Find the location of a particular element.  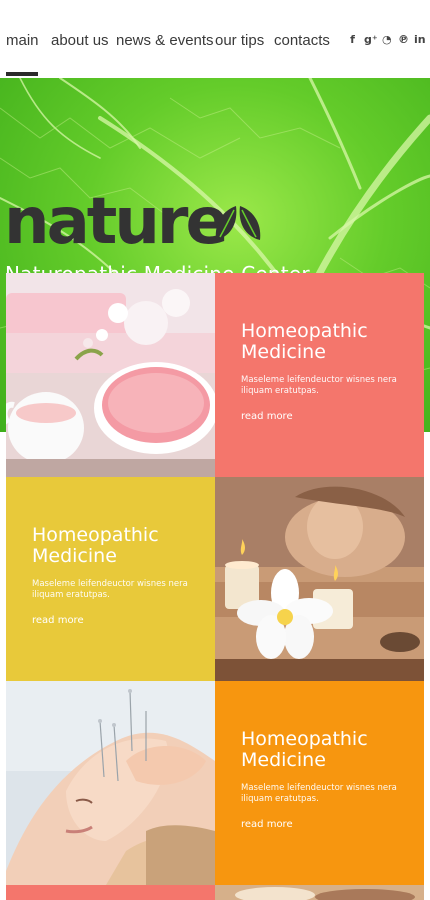

facebook-icon: f is located at coordinates (352, 40).